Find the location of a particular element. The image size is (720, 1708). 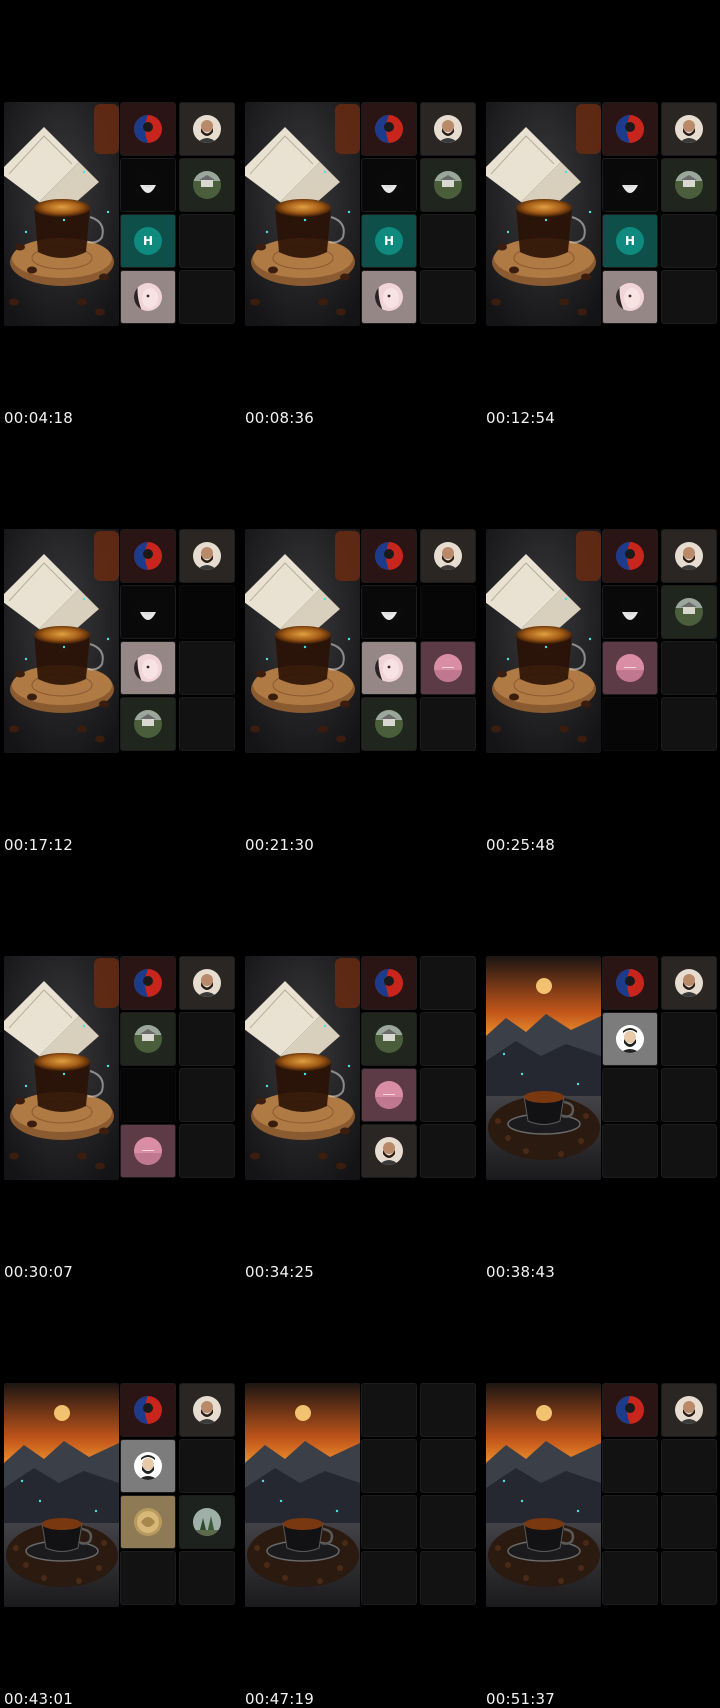

pink-face-avatar is located at coordinates (148, 668).